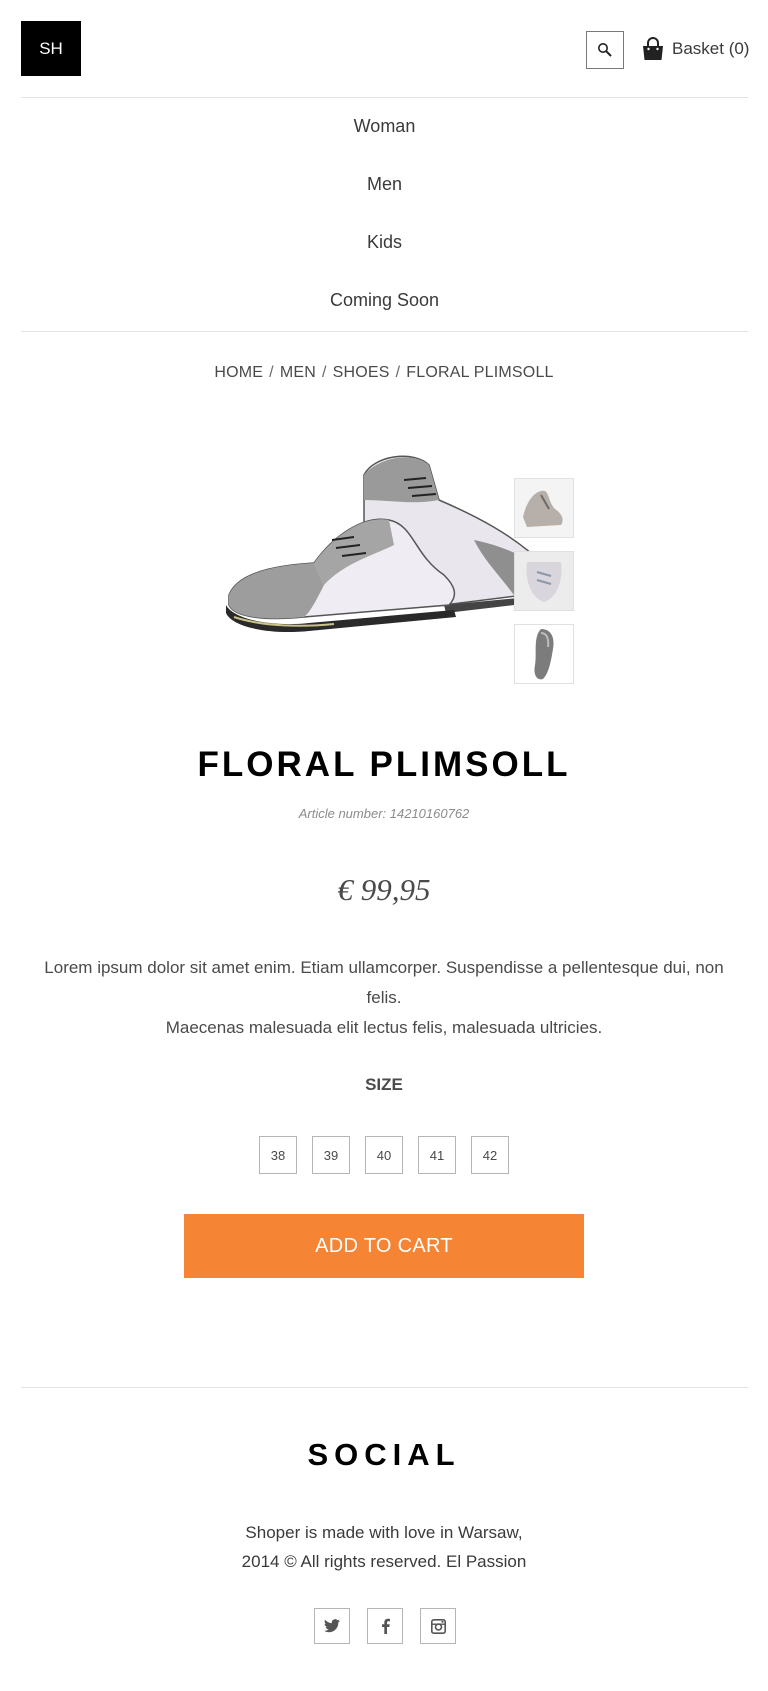 The image size is (768, 1691). I want to click on nav-item-woman: Woman, so click(384, 126).